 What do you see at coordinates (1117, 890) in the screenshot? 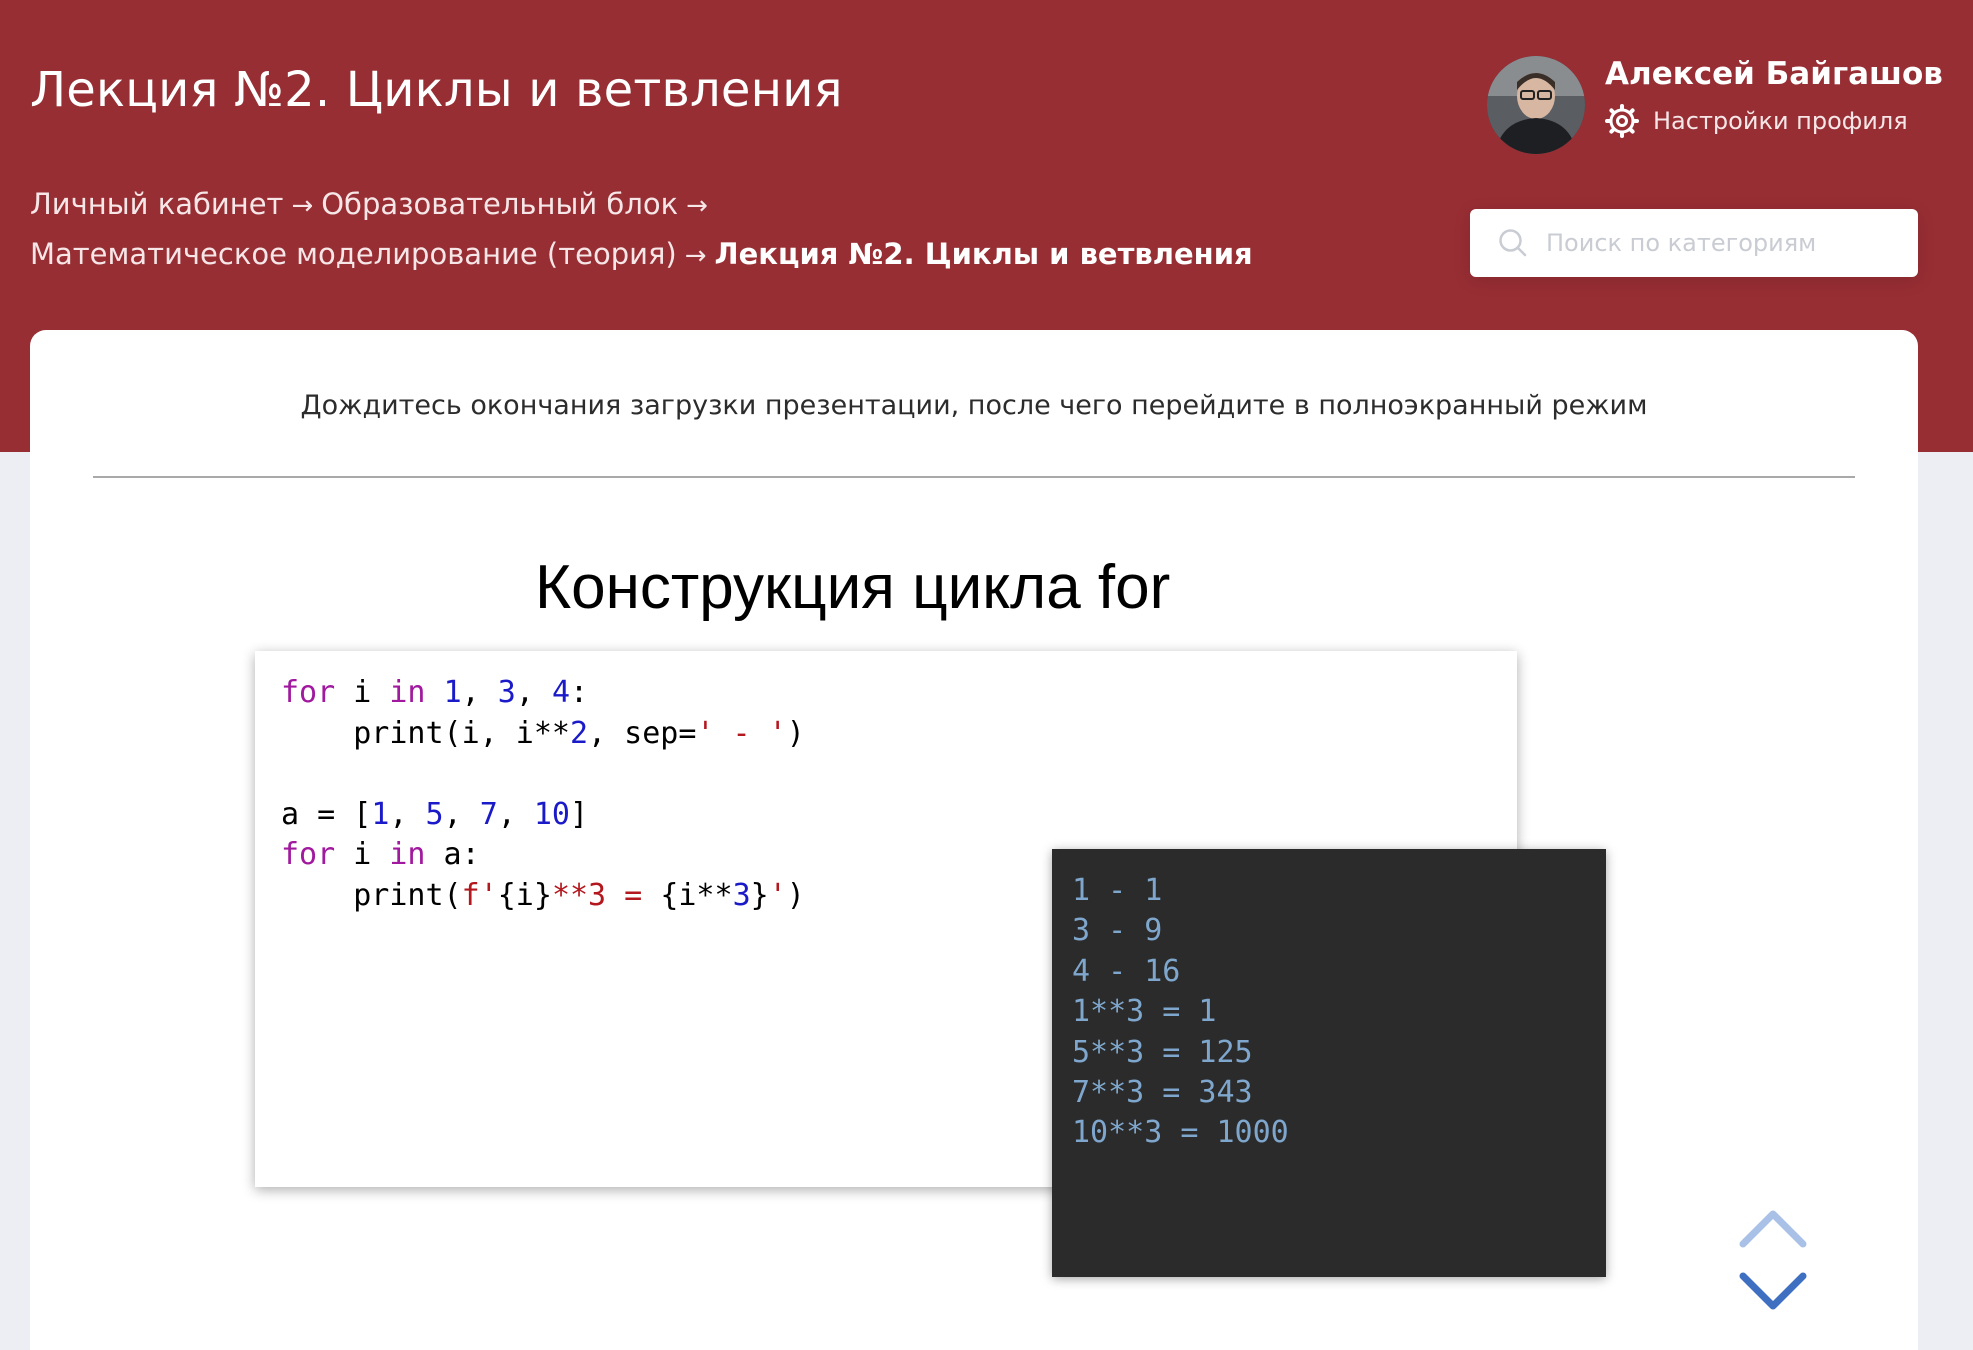
I see `output-line: 1 - 1` at bounding box center [1117, 890].